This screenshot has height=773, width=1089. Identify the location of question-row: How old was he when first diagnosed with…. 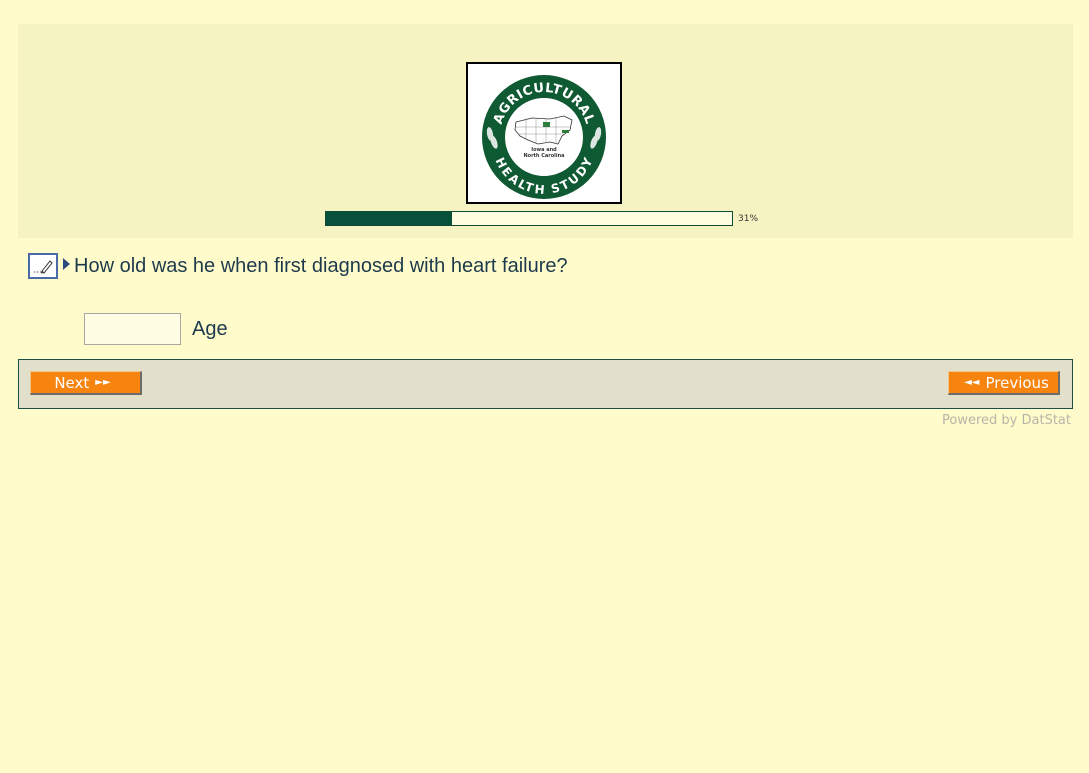
(298, 266).